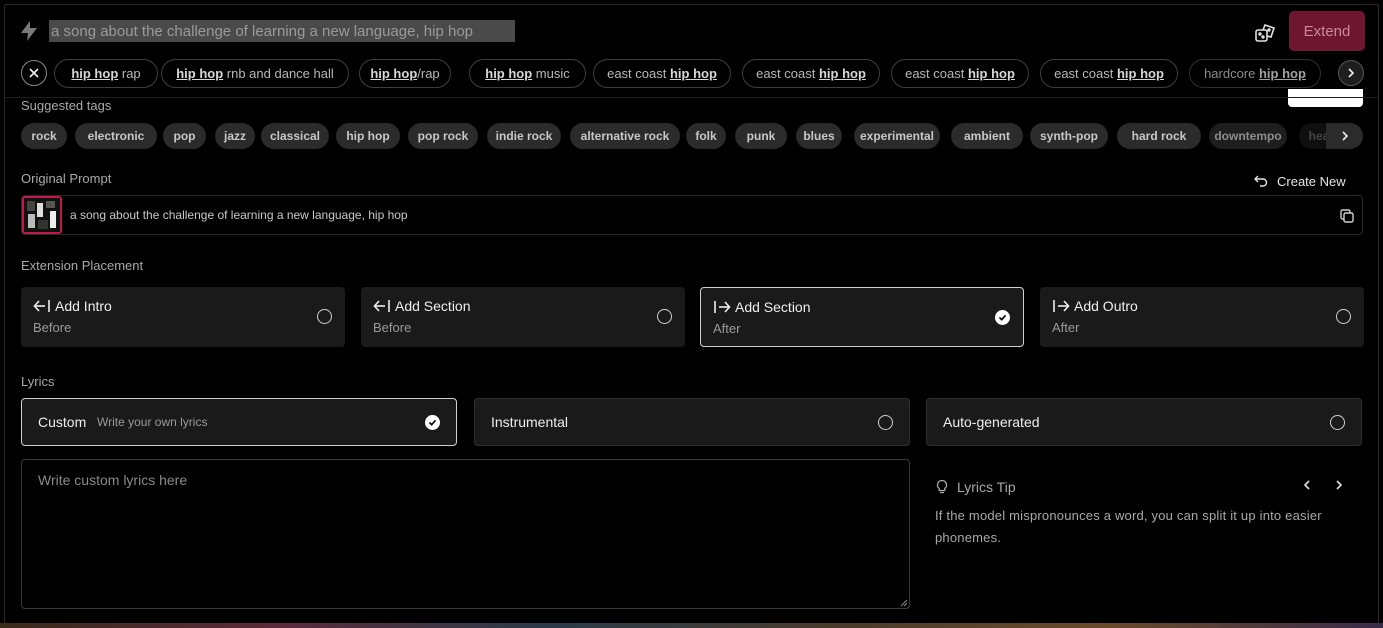  I want to click on create-new-button: Create New, so click(1299, 181).